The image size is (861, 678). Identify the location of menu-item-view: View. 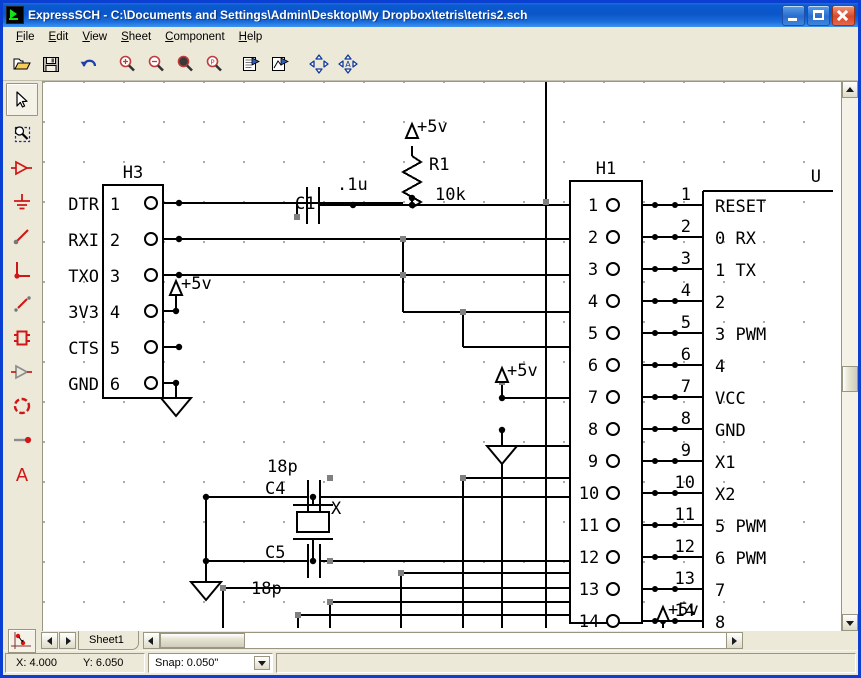
(94, 37).